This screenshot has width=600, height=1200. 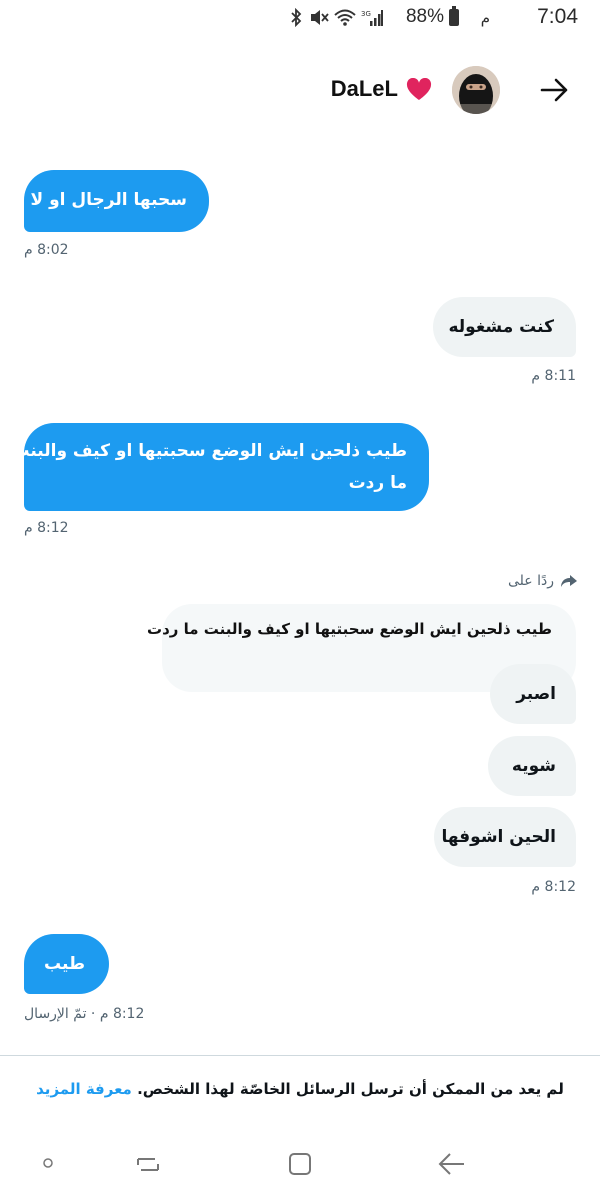 I want to click on battery-level: 88%, so click(x=424, y=16).